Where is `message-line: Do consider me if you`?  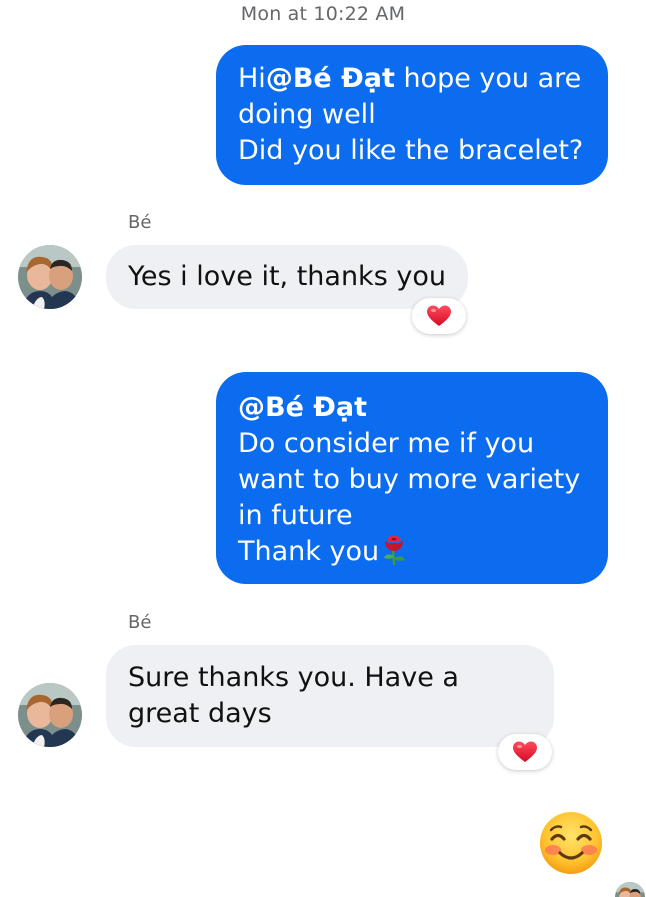
message-line: Do consider me if you is located at coordinates (386, 443).